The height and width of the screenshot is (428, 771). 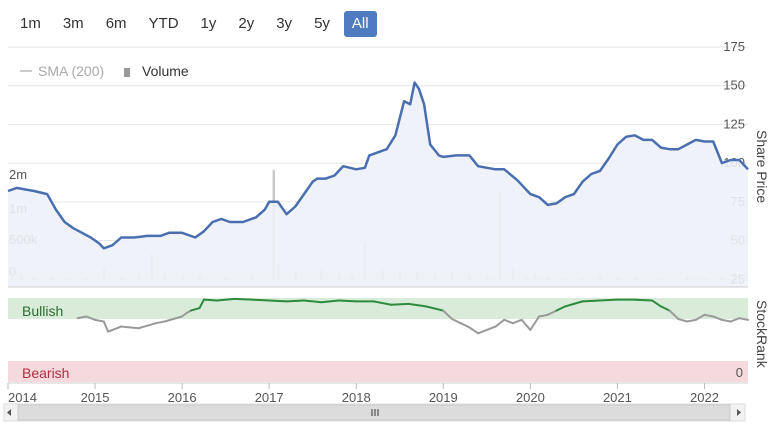 What do you see at coordinates (269, 397) in the screenshot?
I see `x-tick-label: 2017` at bounding box center [269, 397].